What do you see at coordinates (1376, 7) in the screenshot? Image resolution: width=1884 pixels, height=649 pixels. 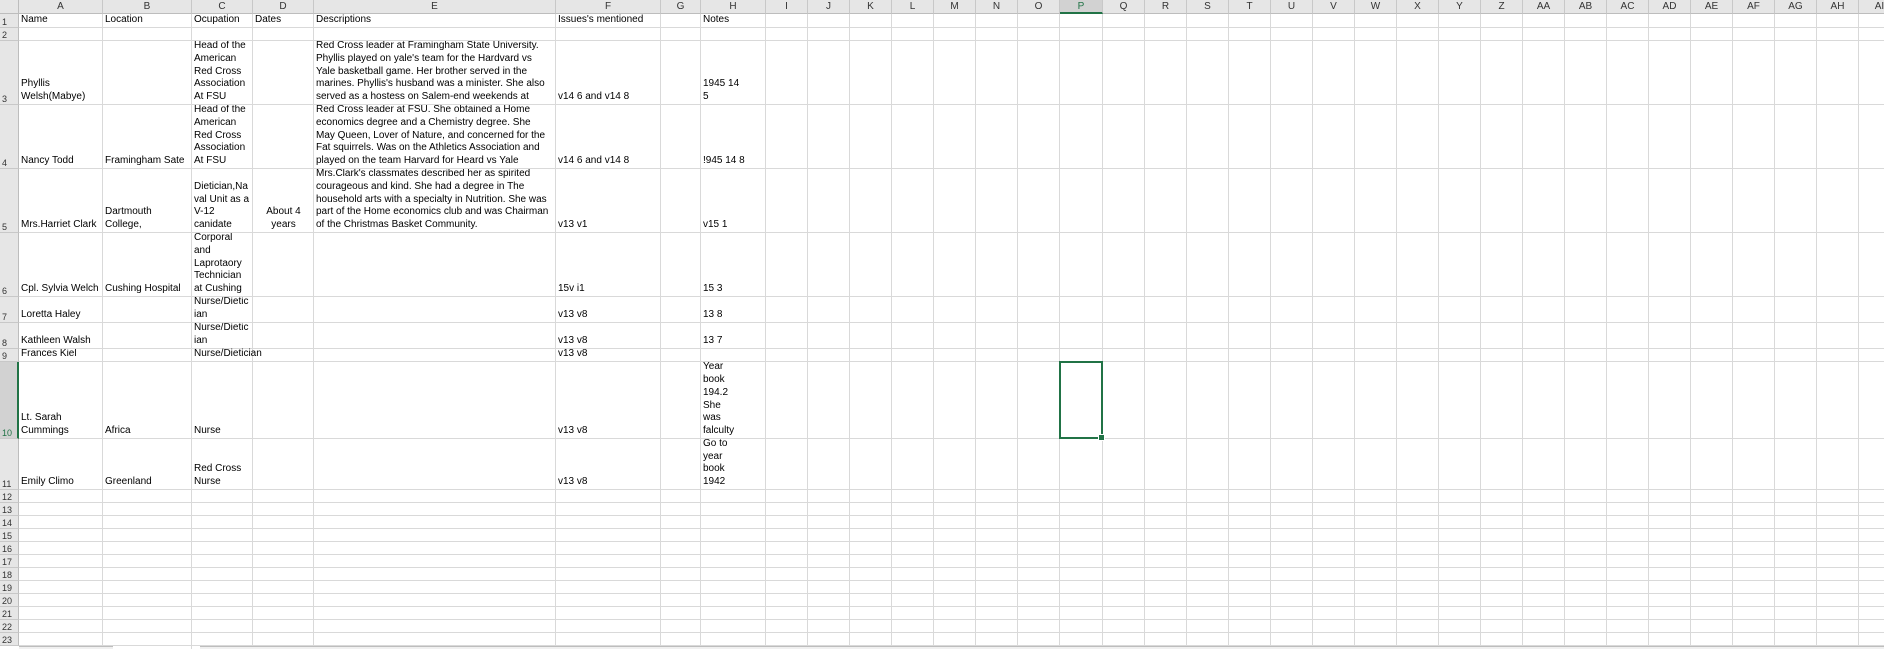 I see `column-header-w: W` at bounding box center [1376, 7].